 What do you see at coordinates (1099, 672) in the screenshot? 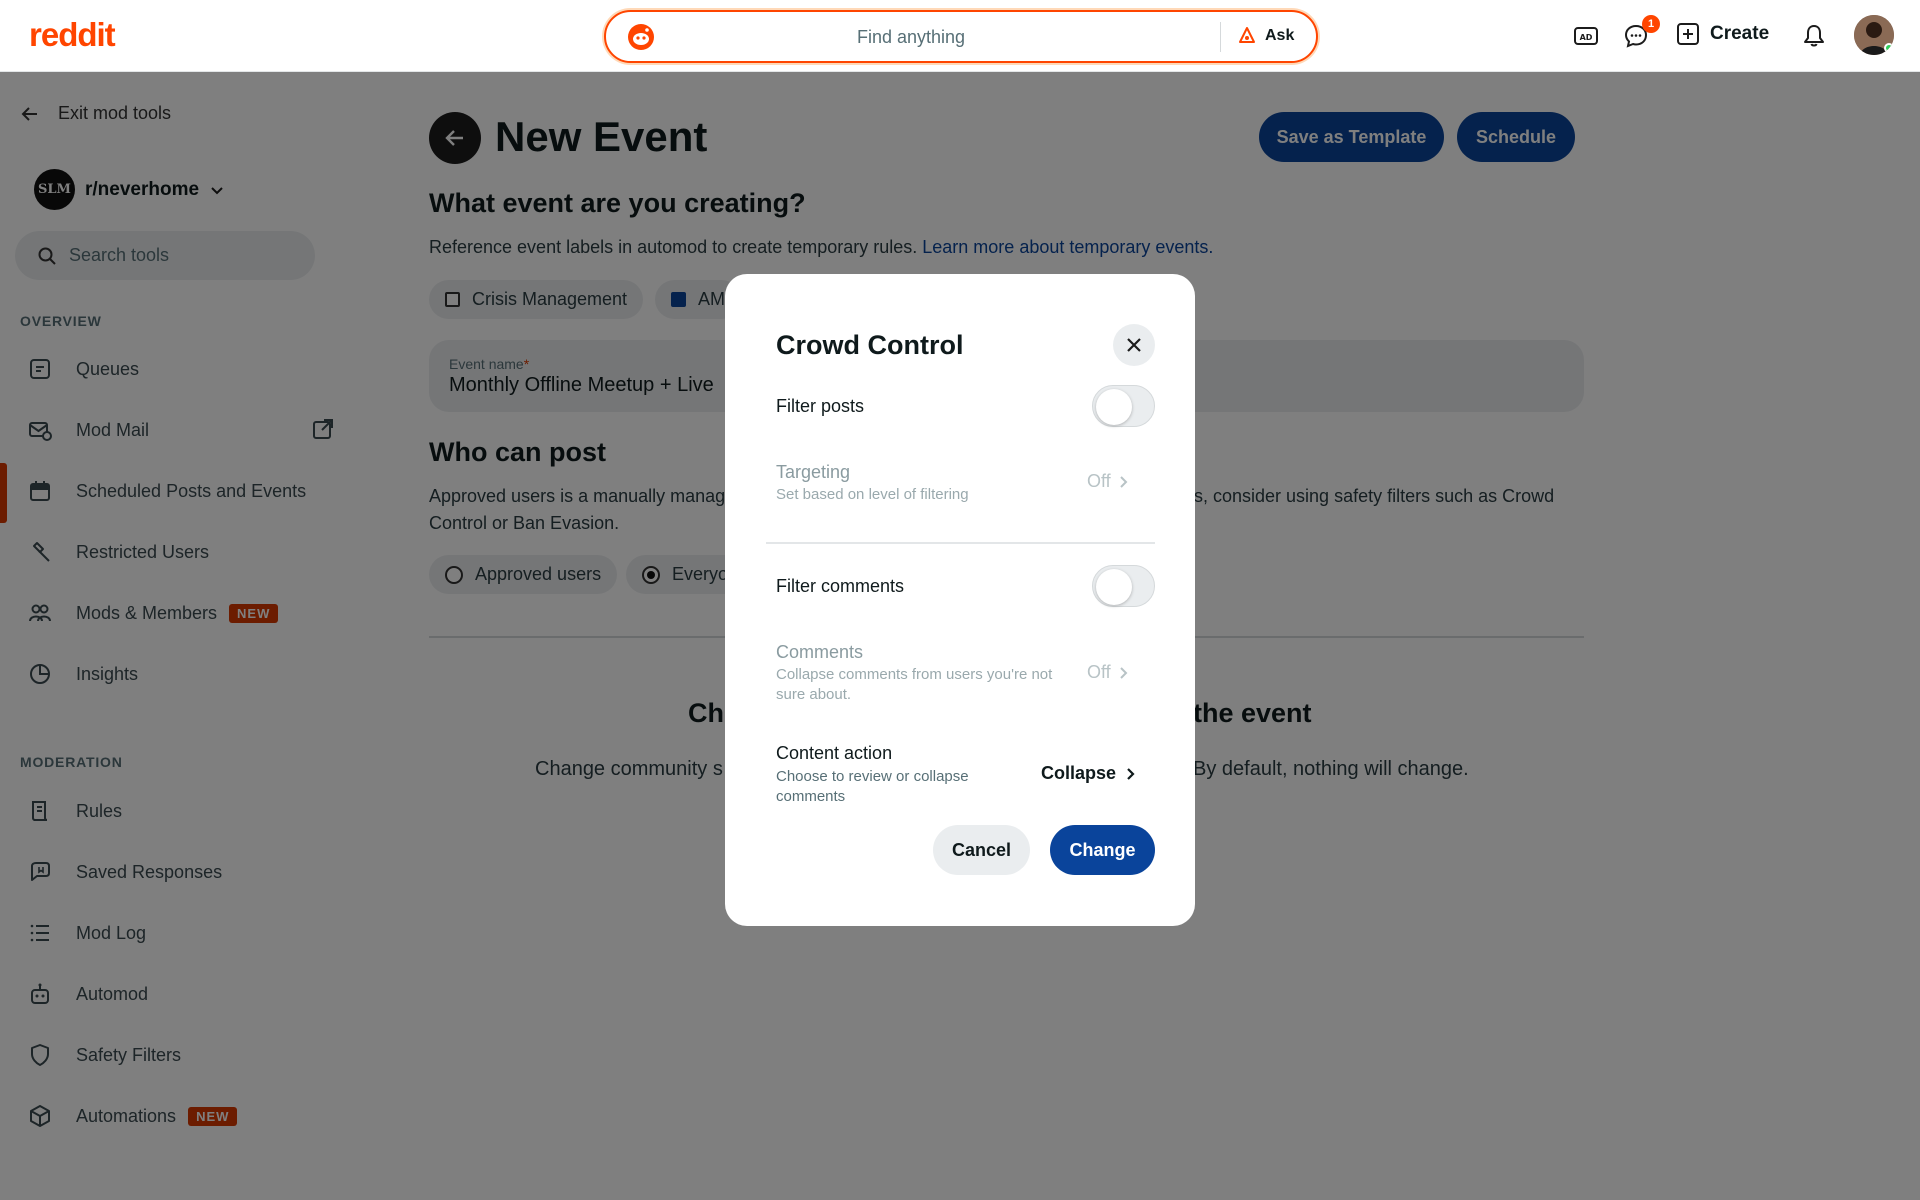
I see `comments-value: Off` at bounding box center [1099, 672].